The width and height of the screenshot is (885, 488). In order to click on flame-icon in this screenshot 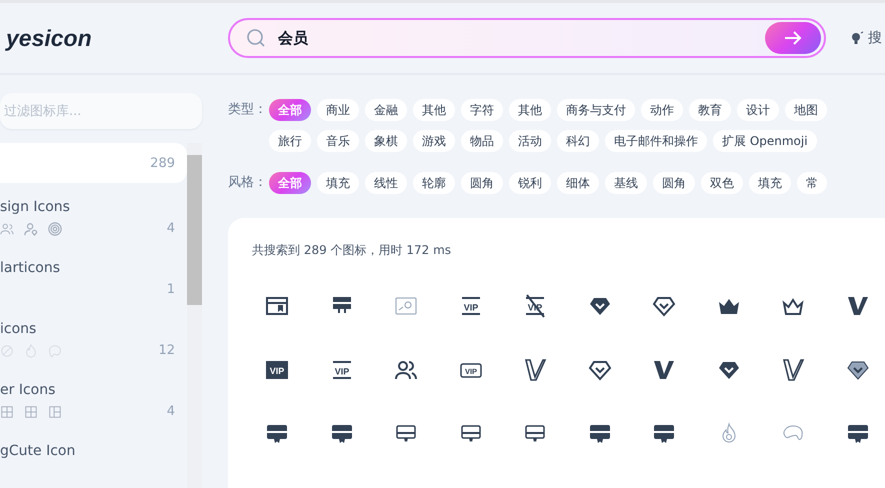, I will do `click(31, 351)`.